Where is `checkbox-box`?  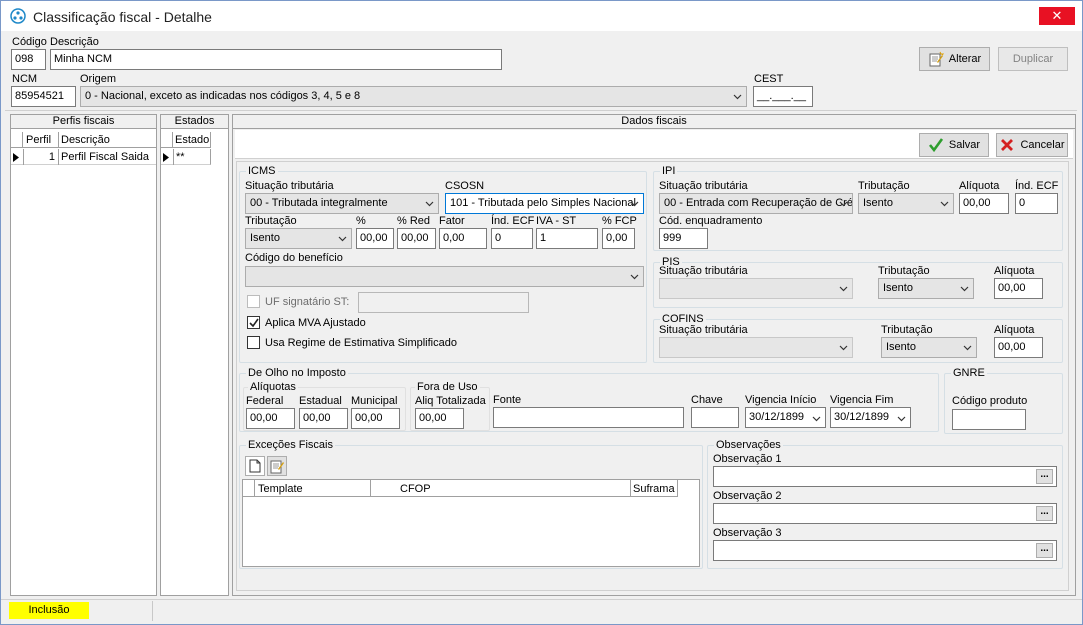
checkbox-box is located at coordinates (253, 342).